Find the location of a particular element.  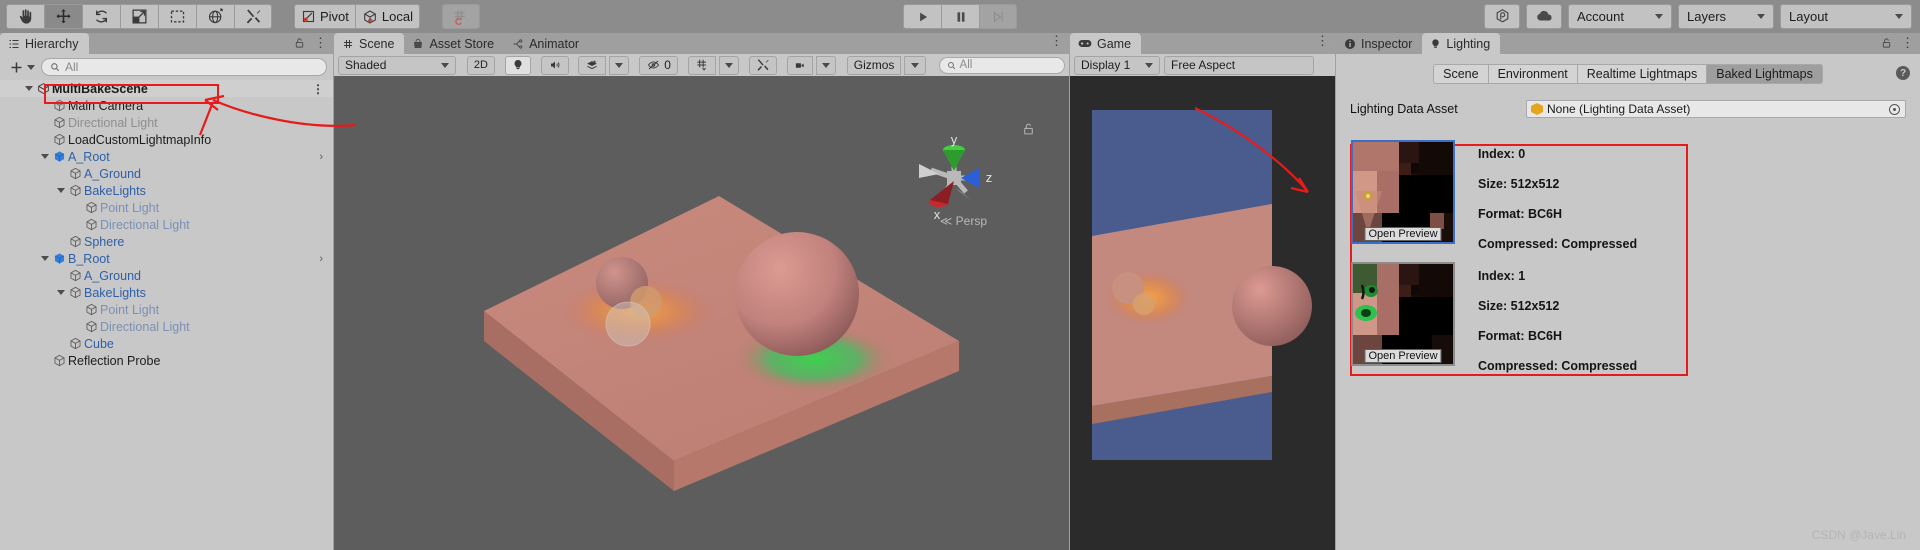

grid-snap-button is located at coordinates (460, 16).